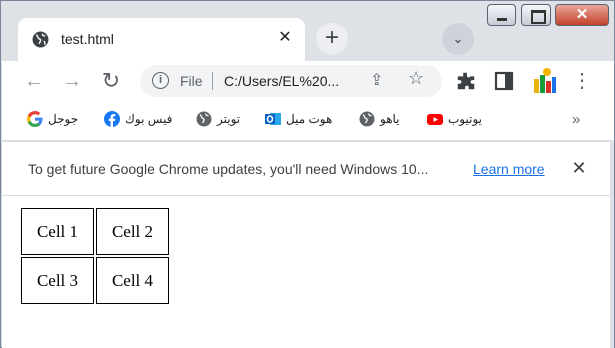  What do you see at coordinates (95, 256) in the screenshot?
I see `cell-table: Cell 1 Cell 2 Cell 3 Cell 4` at bounding box center [95, 256].